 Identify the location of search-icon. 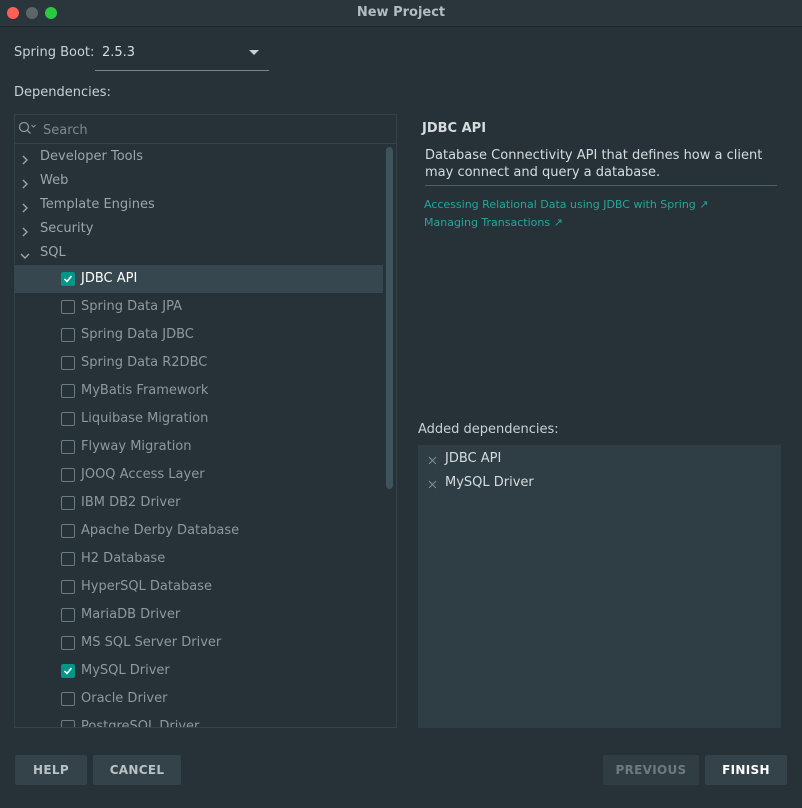
(27, 130).